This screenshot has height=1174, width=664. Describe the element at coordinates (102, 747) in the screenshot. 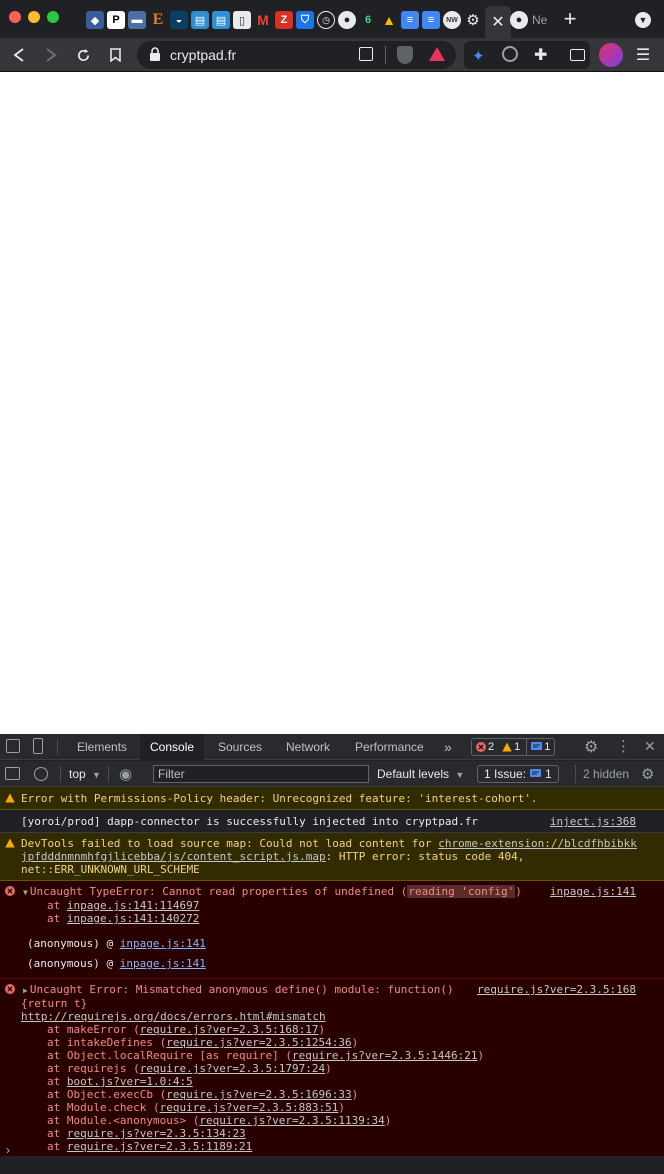

I see `tab-elements: Elements` at that location.